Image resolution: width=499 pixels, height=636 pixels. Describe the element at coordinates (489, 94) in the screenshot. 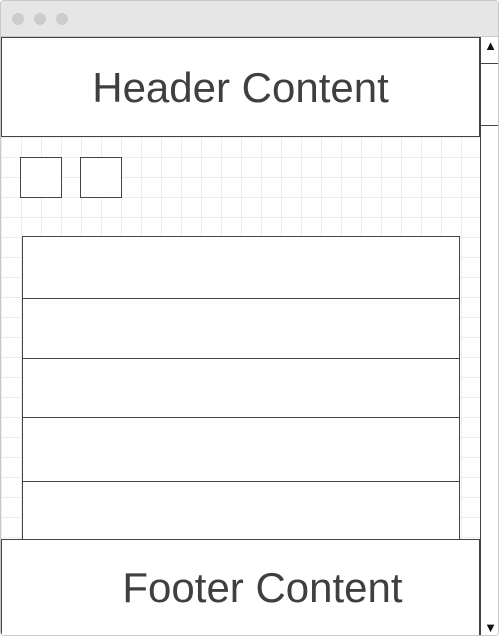

I see `scrollbar-thumb` at that location.